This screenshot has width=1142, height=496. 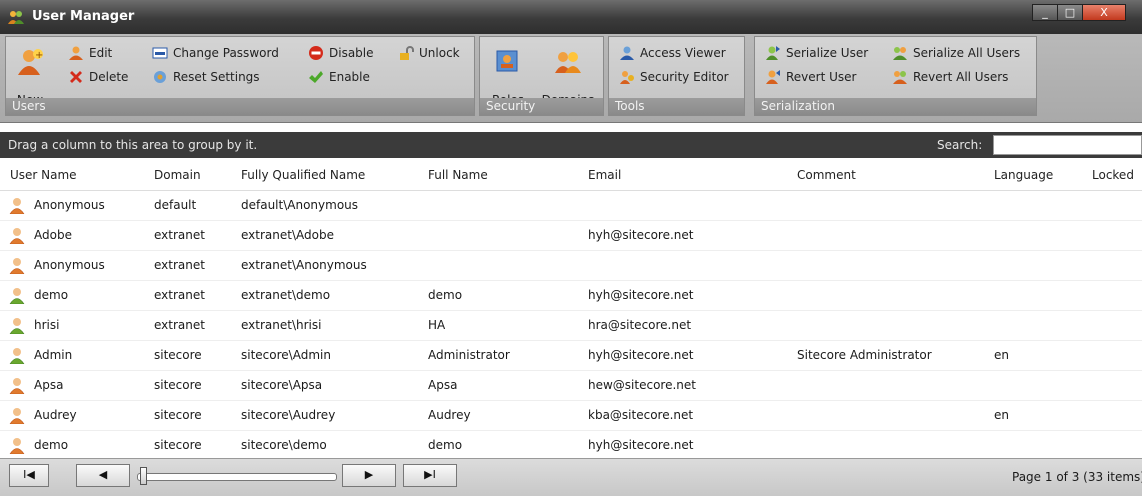 What do you see at coordinates (604, 175) in the screenshot?
I see `column-header-email: Email` at bounding box center [604, 175].